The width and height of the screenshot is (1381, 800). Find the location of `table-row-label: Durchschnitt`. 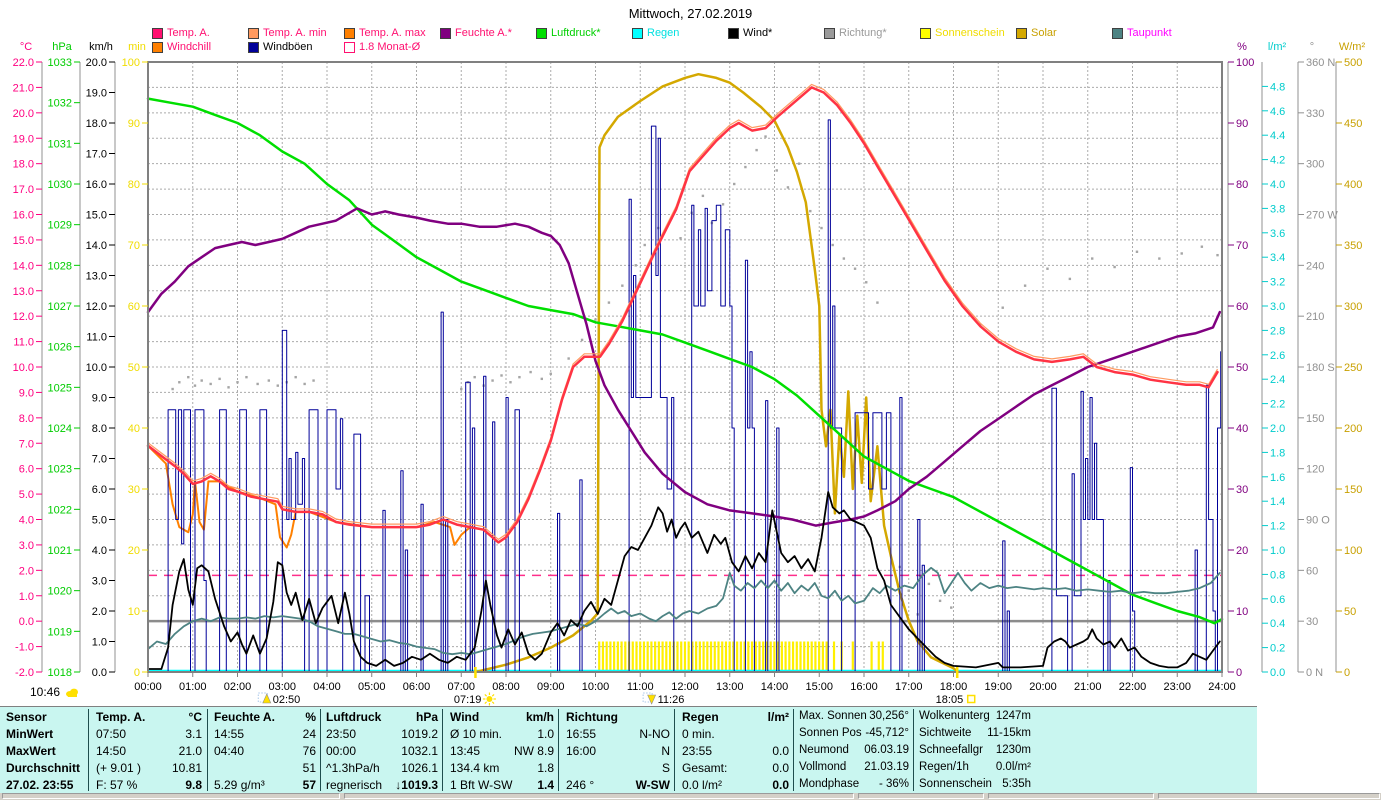

table-row-label: Durchschnitt is located at coordinates (43, 768).